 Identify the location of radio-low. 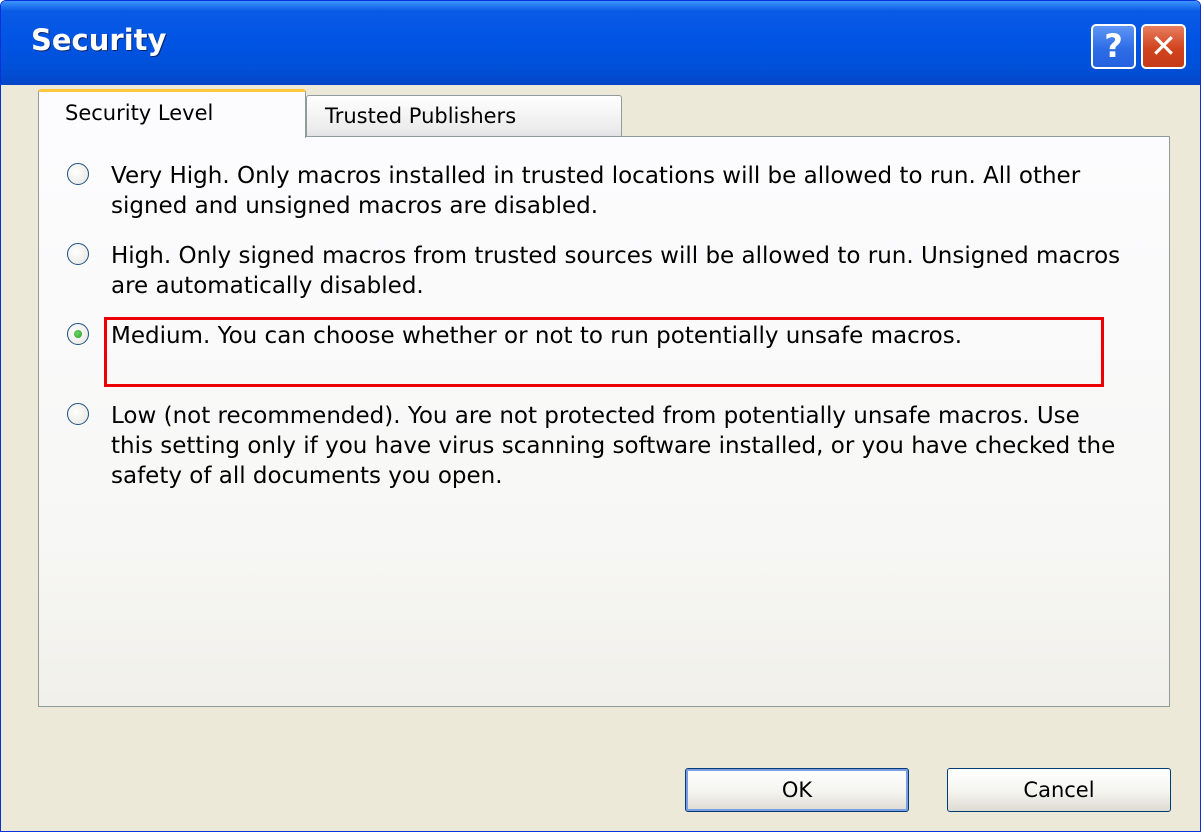
(78, 414).